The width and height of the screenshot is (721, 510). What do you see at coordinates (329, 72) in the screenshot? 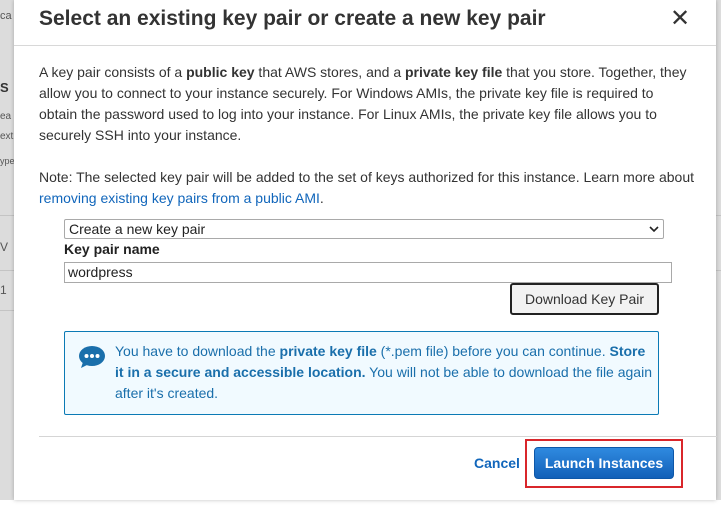
I see `intro-text: that AWS stores, and a` at bounding box center [329, 72].